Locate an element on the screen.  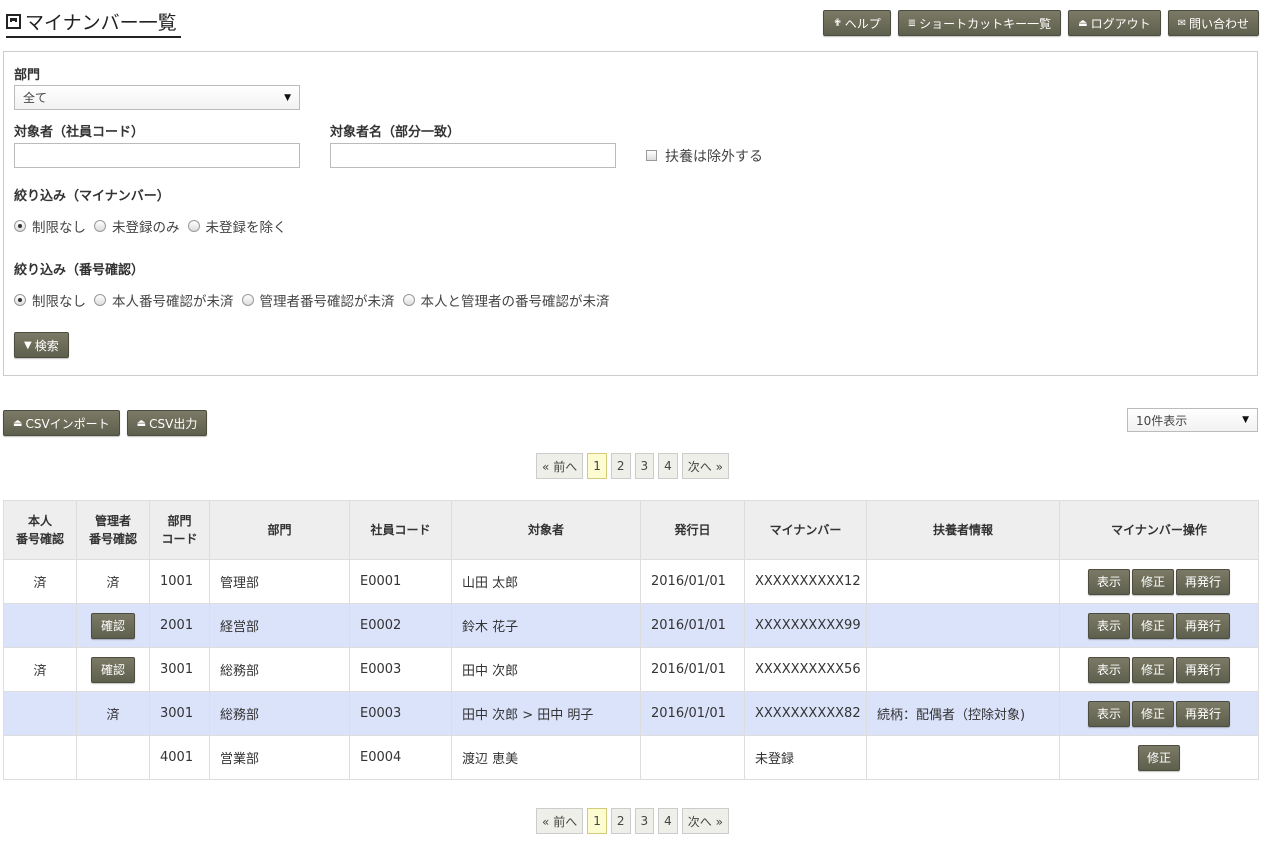
col-admin-check: 管理者 番号確認 is located at coordinates (113, 530).